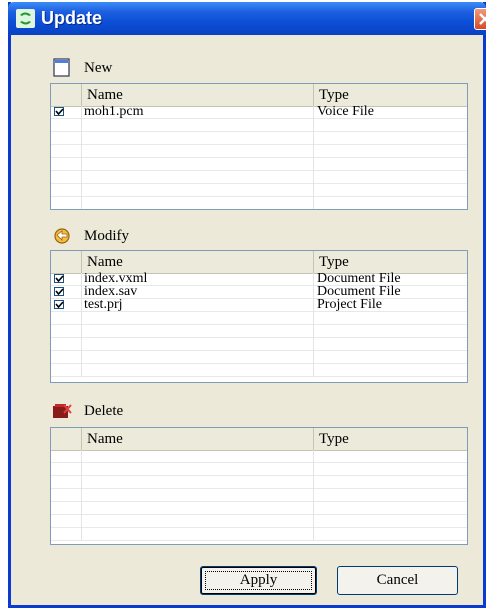 This screenshot has width=486, height=611. I want to click on close-icon, so click(482, 19).